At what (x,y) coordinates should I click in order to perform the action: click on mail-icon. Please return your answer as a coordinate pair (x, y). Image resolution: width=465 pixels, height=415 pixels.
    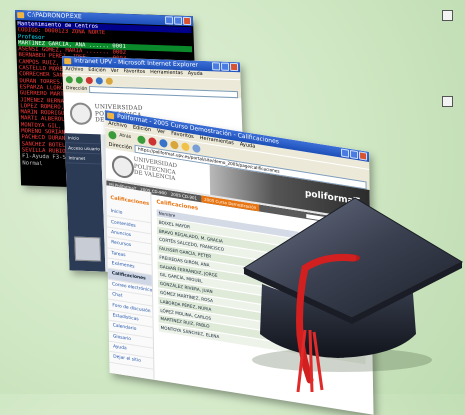
    Looking at the image, I should click on (196, 148).